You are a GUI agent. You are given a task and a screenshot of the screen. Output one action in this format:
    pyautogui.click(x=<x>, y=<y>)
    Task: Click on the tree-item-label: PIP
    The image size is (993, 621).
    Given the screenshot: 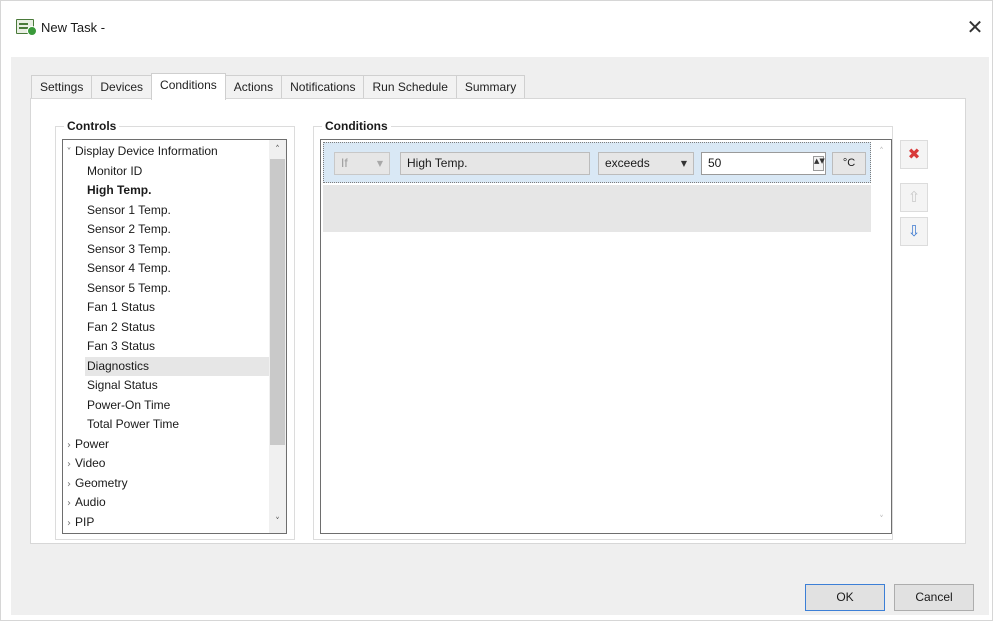 What is the action you would take?
    pyautogui.click(x=85, y=521)
    